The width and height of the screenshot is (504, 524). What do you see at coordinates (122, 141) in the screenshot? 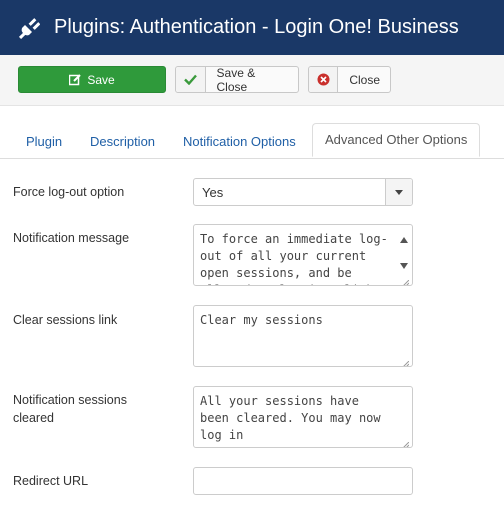
I see `tab-description: Description` at bounding box center [122, 141].